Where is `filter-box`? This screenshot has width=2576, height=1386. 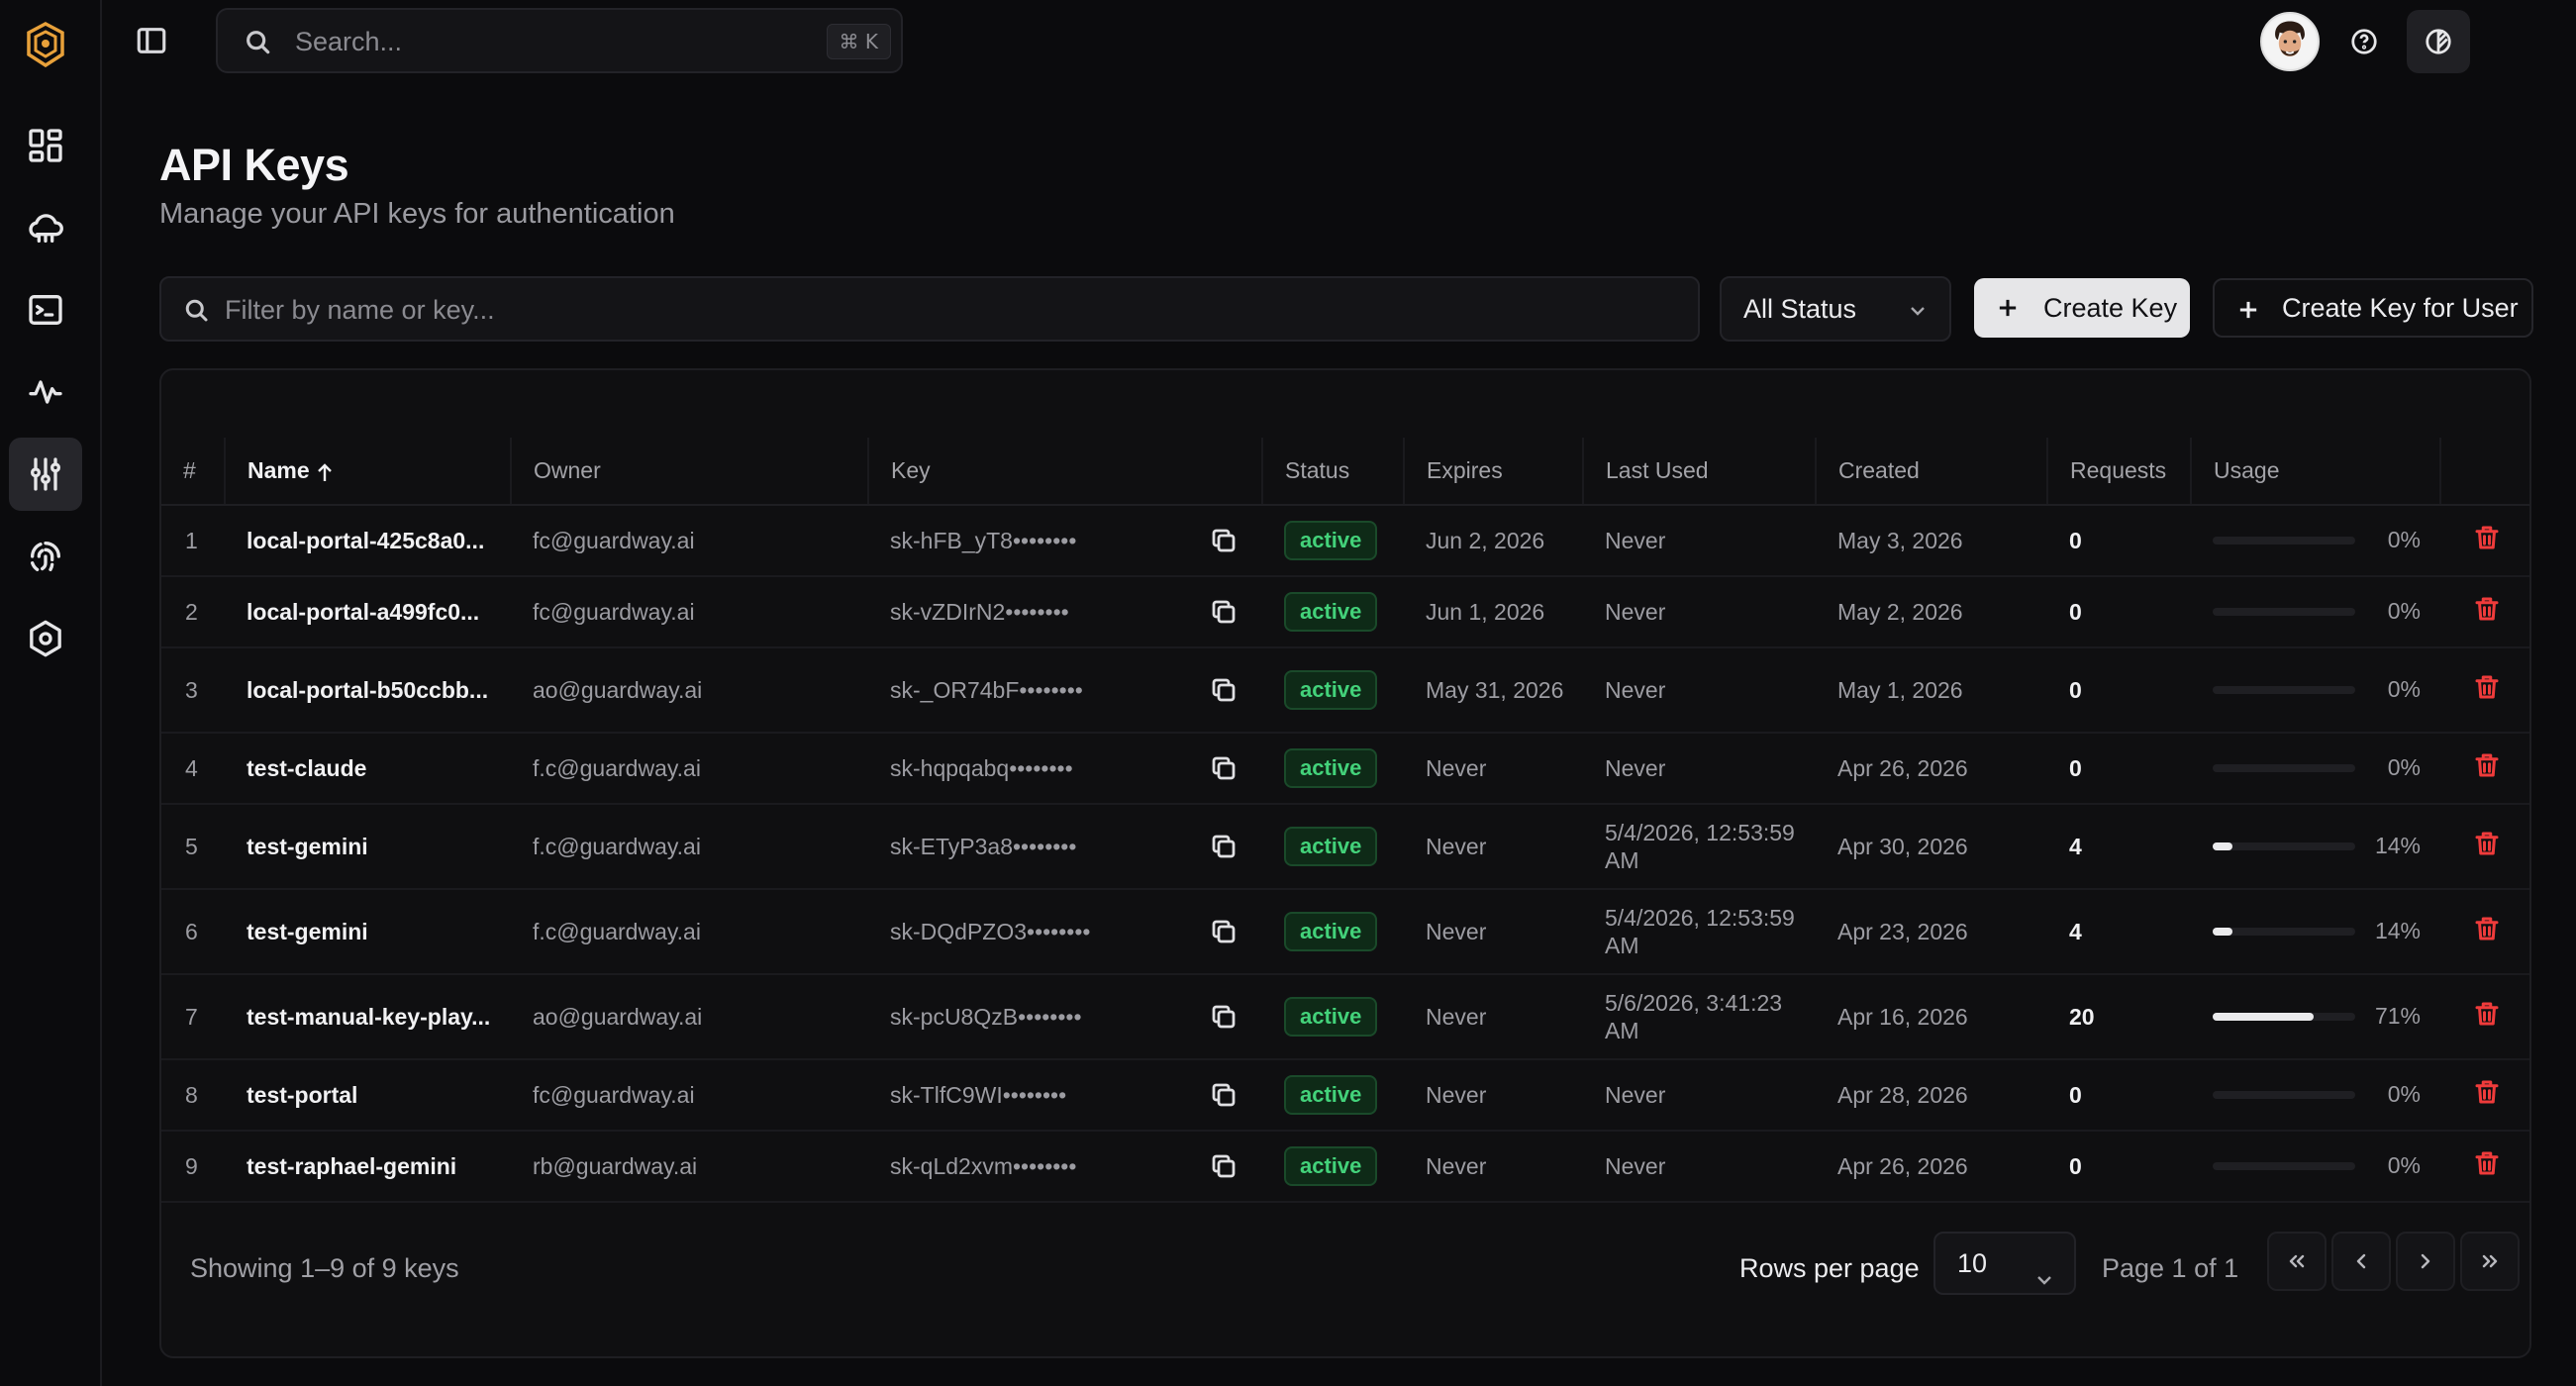
filter-box is located at coordinates (930, 309).